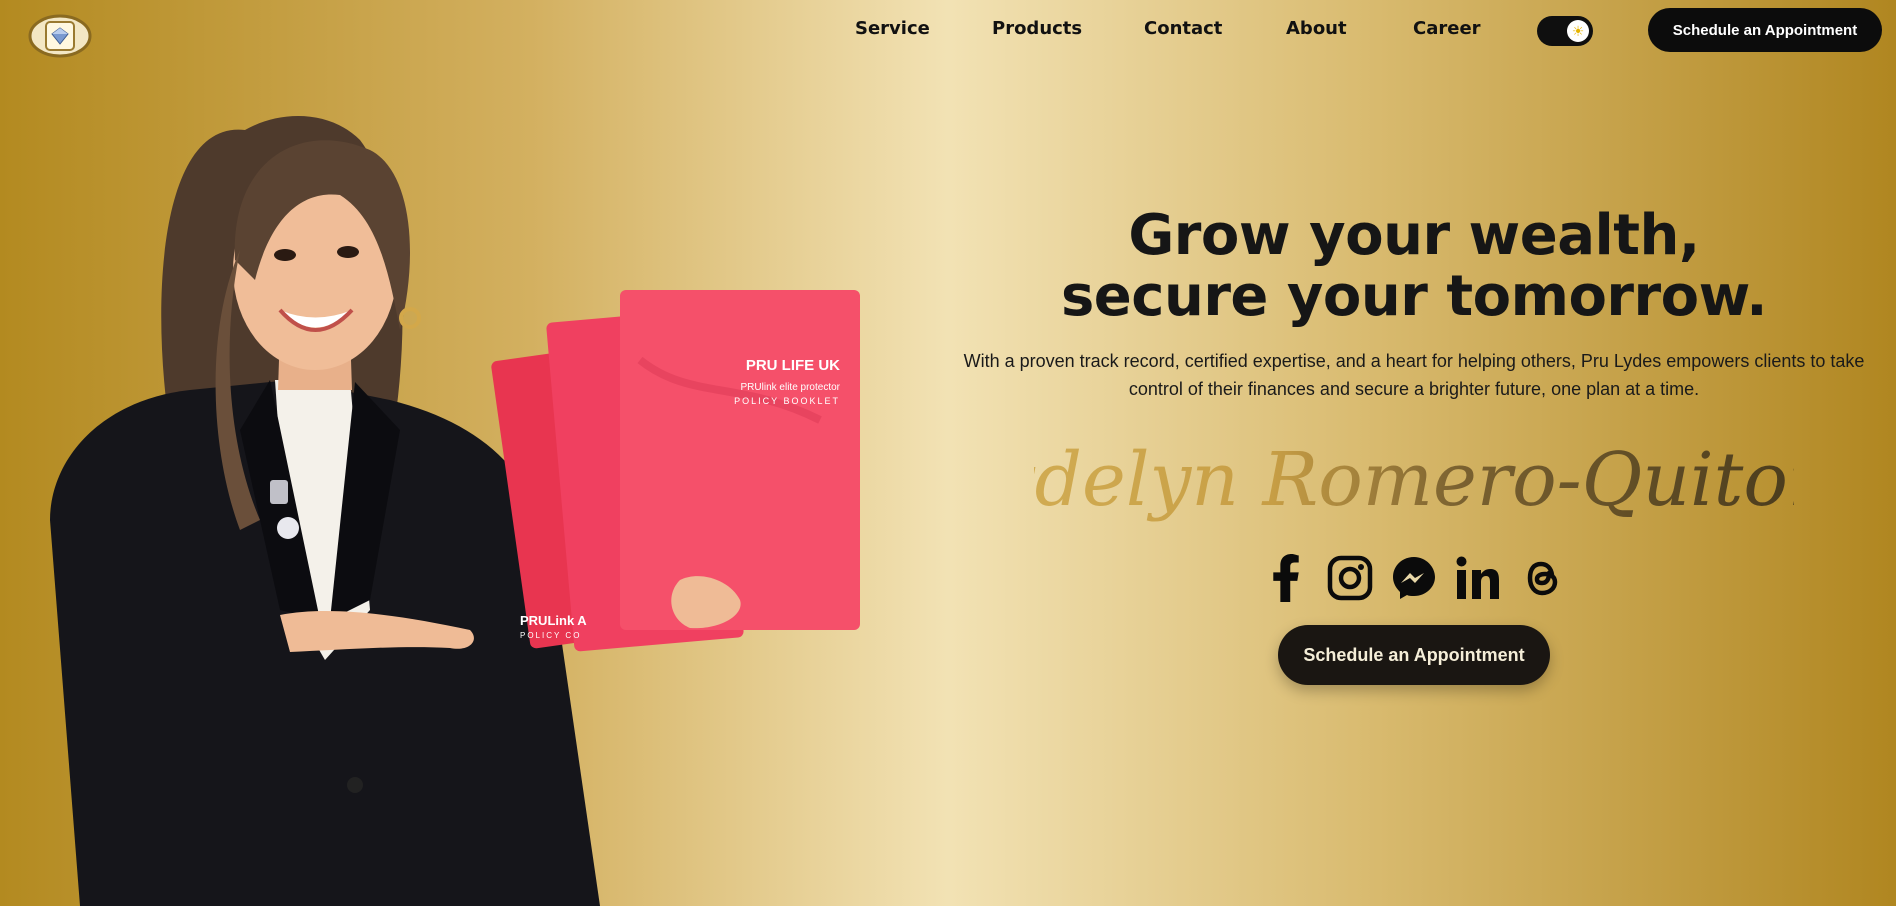 Image resolution: width=1896 pixels, height=906 pixels. Describe the element at coordinates (892, 28) in the screenshot. I see `nav-service: Service` at that location.